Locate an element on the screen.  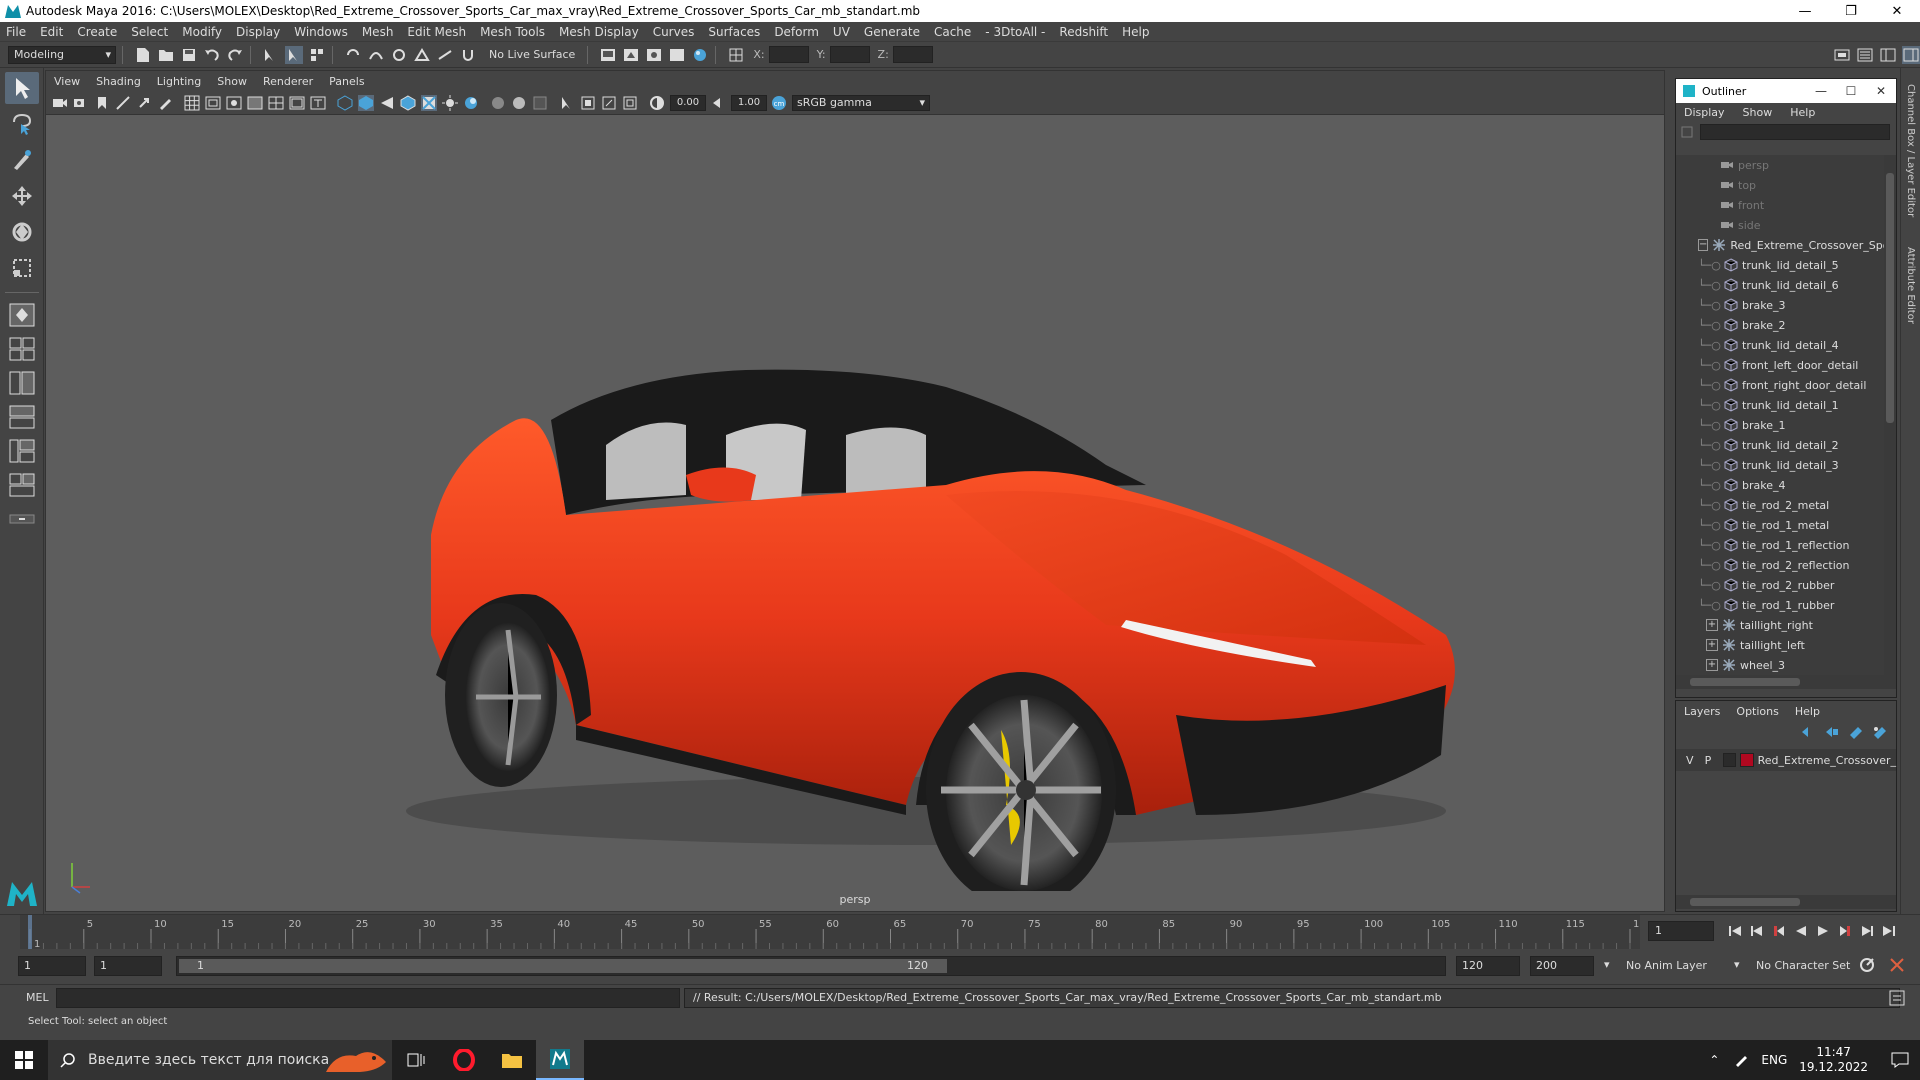
layer-menu-help: Help is located at coordinates (1807, 711).